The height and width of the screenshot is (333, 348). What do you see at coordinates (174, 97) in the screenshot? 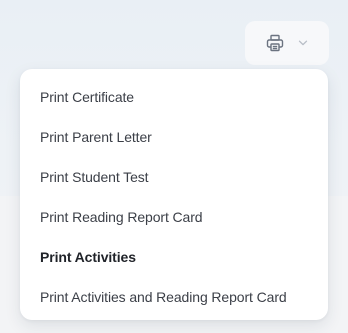
I see `menu-item-print-certificate: Print Certificate` at bounding box center [174, 97].